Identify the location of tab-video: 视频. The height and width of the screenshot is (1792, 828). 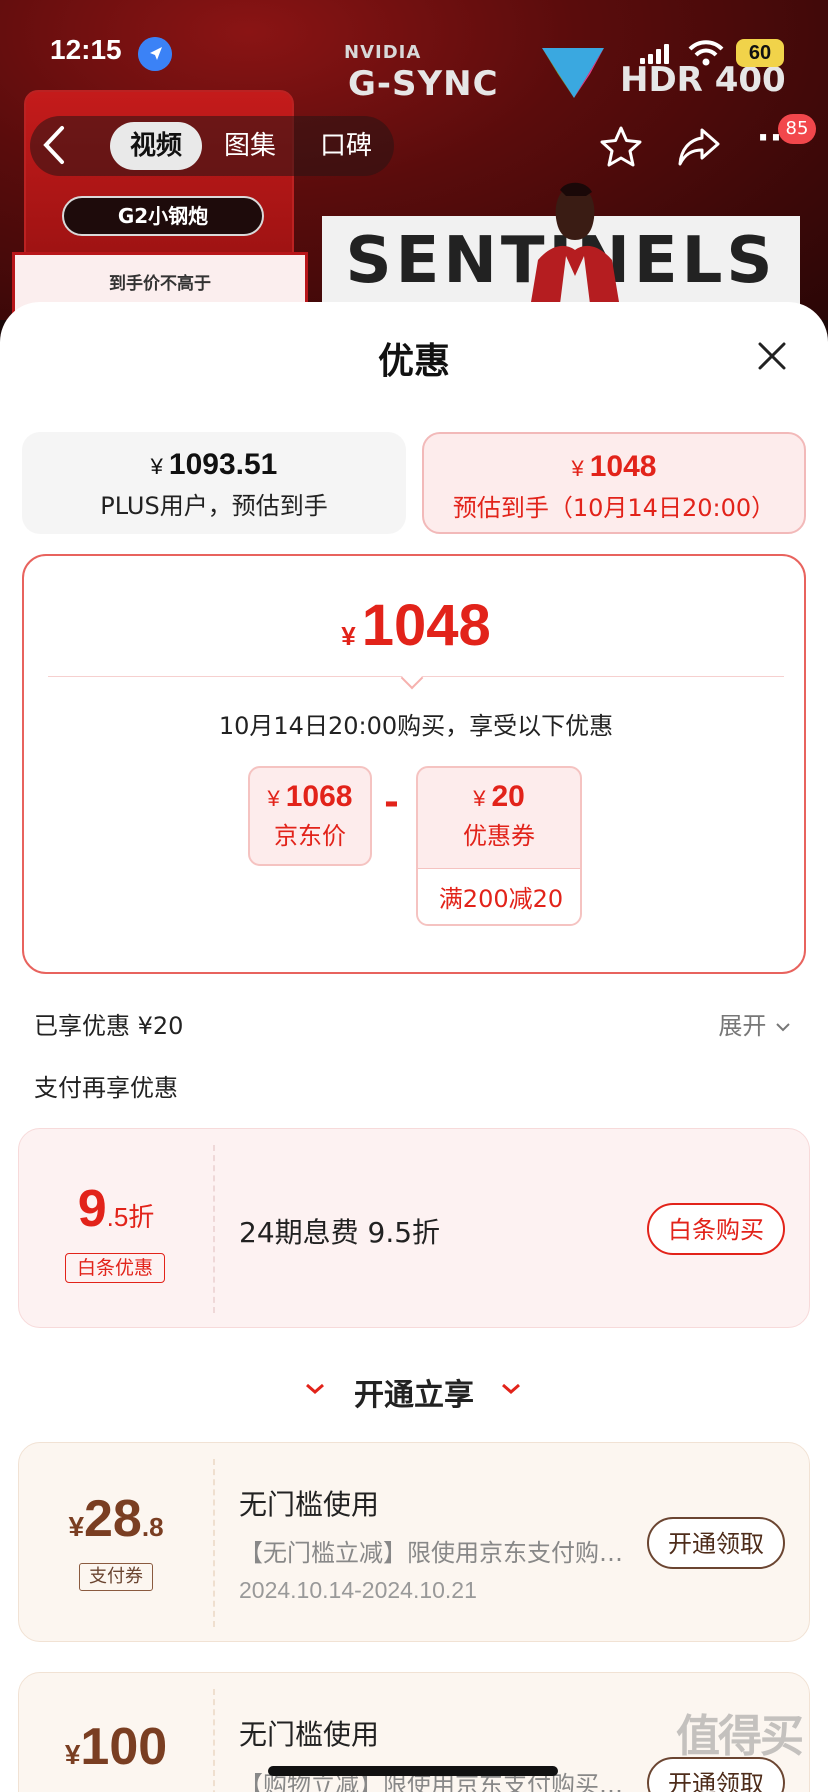
(156, 146).